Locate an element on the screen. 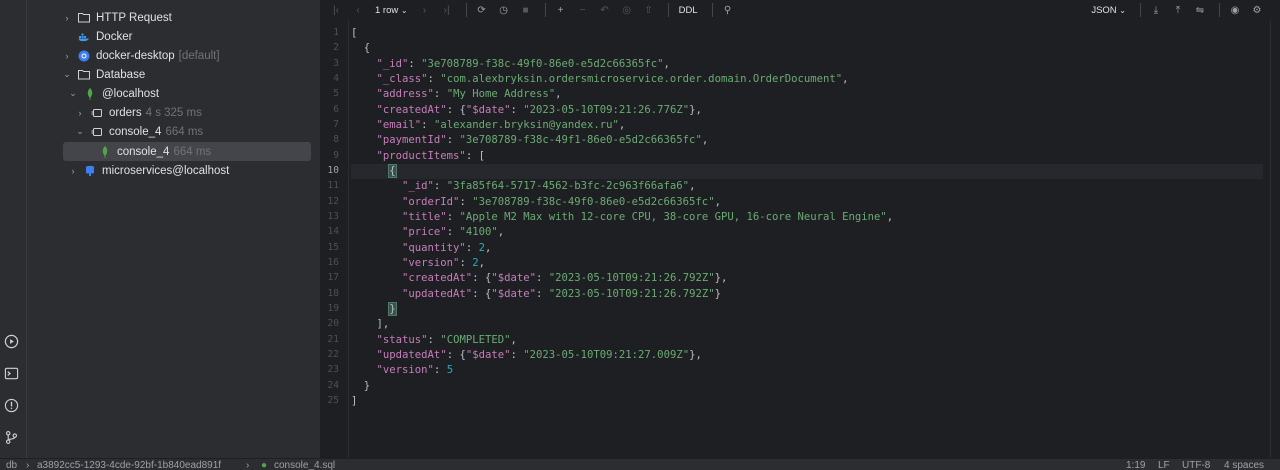 This screenshot has width=1280, height=470. code-line: "price": "4100", is located at coordinates (427, 232).